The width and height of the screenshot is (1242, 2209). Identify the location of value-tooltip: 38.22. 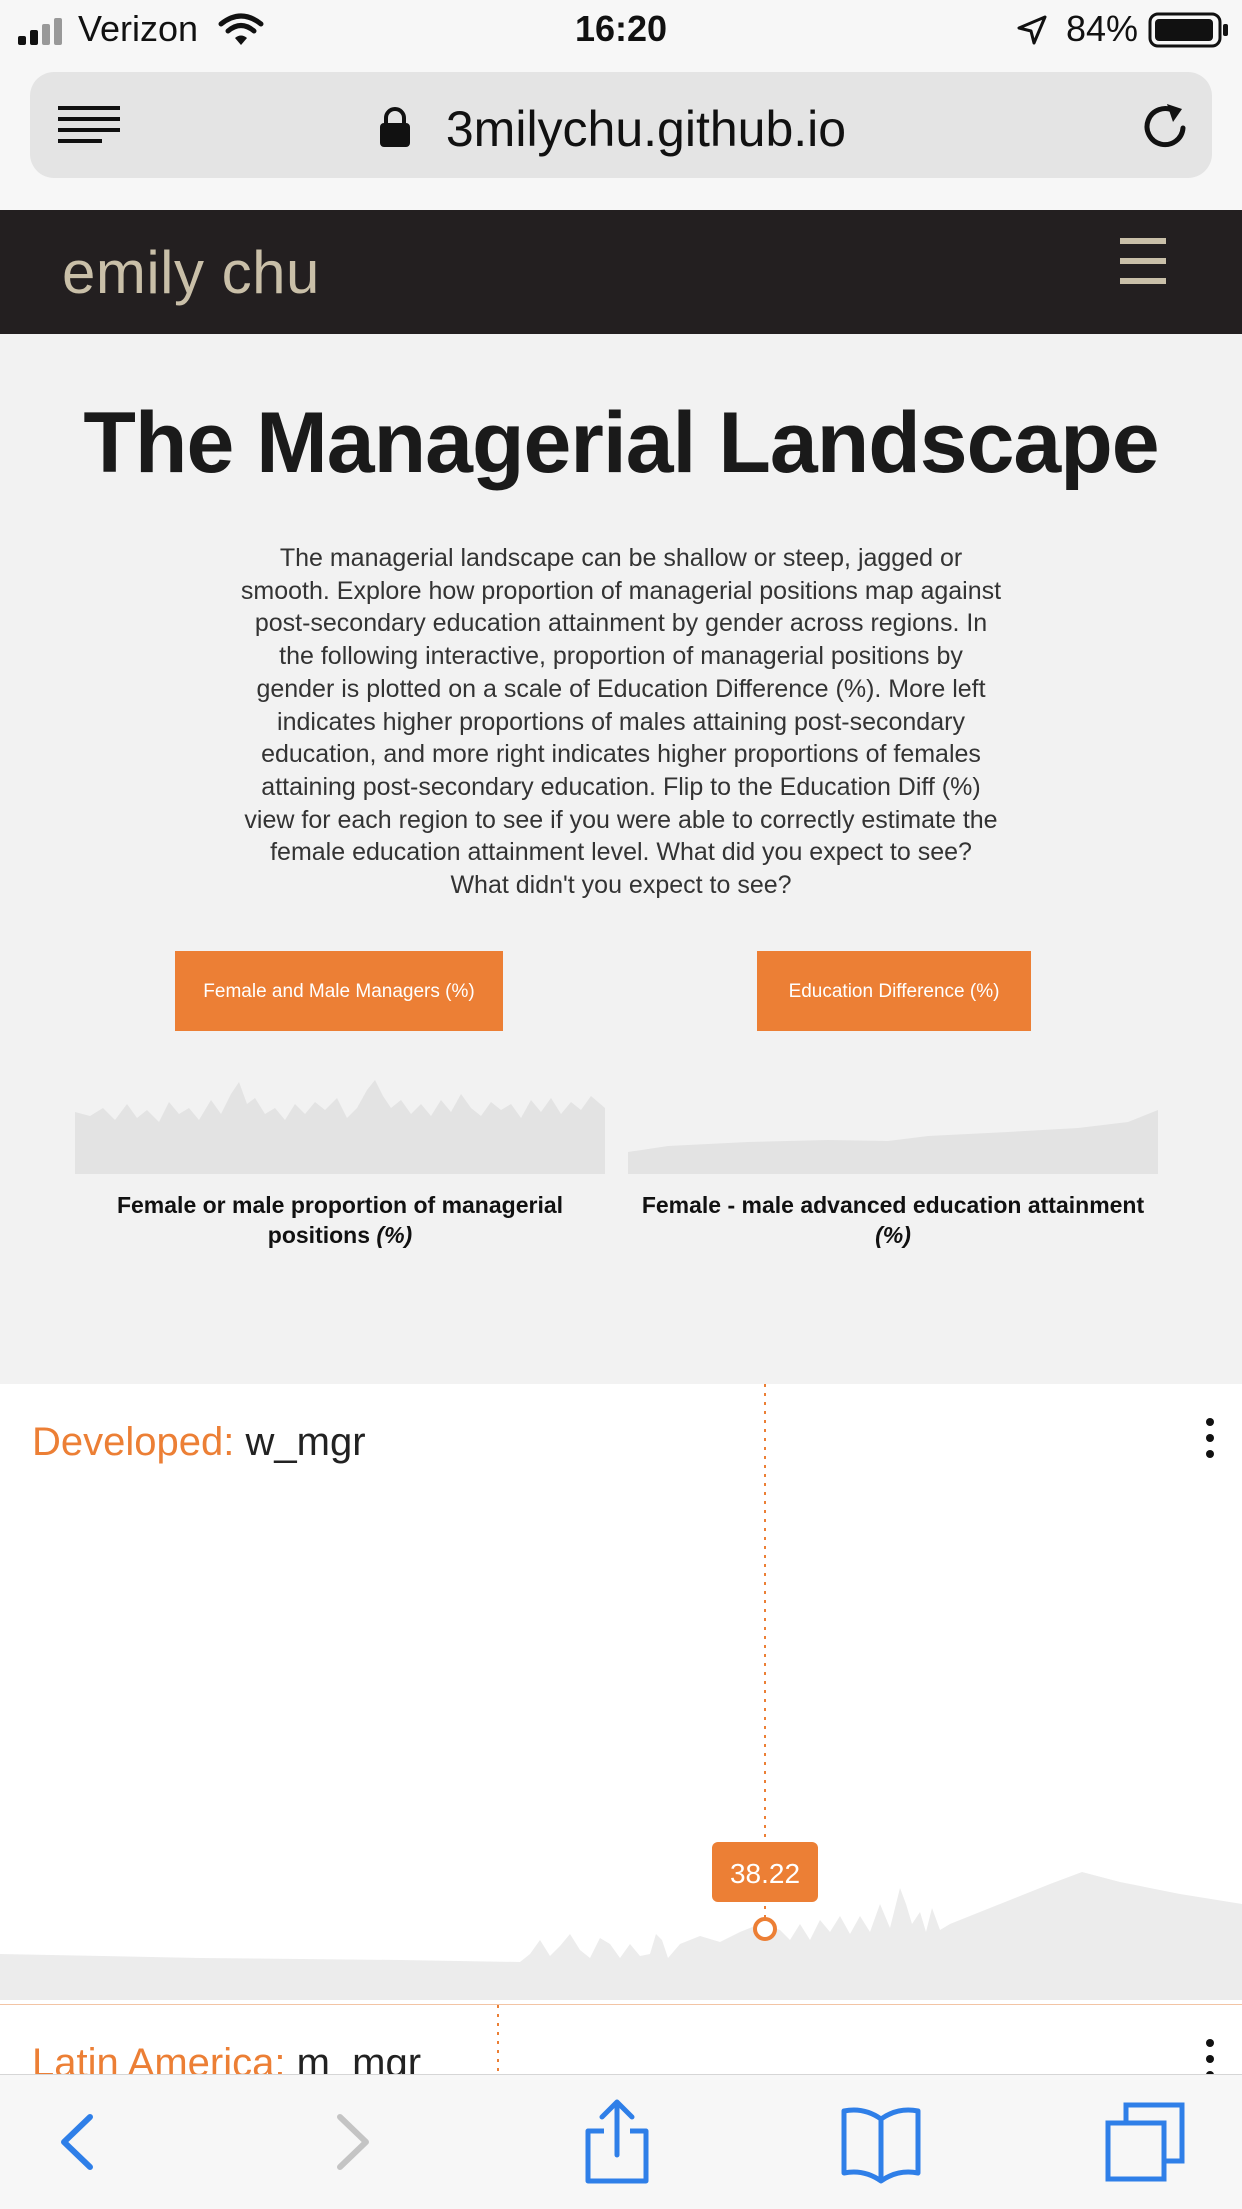
(765, 1873).